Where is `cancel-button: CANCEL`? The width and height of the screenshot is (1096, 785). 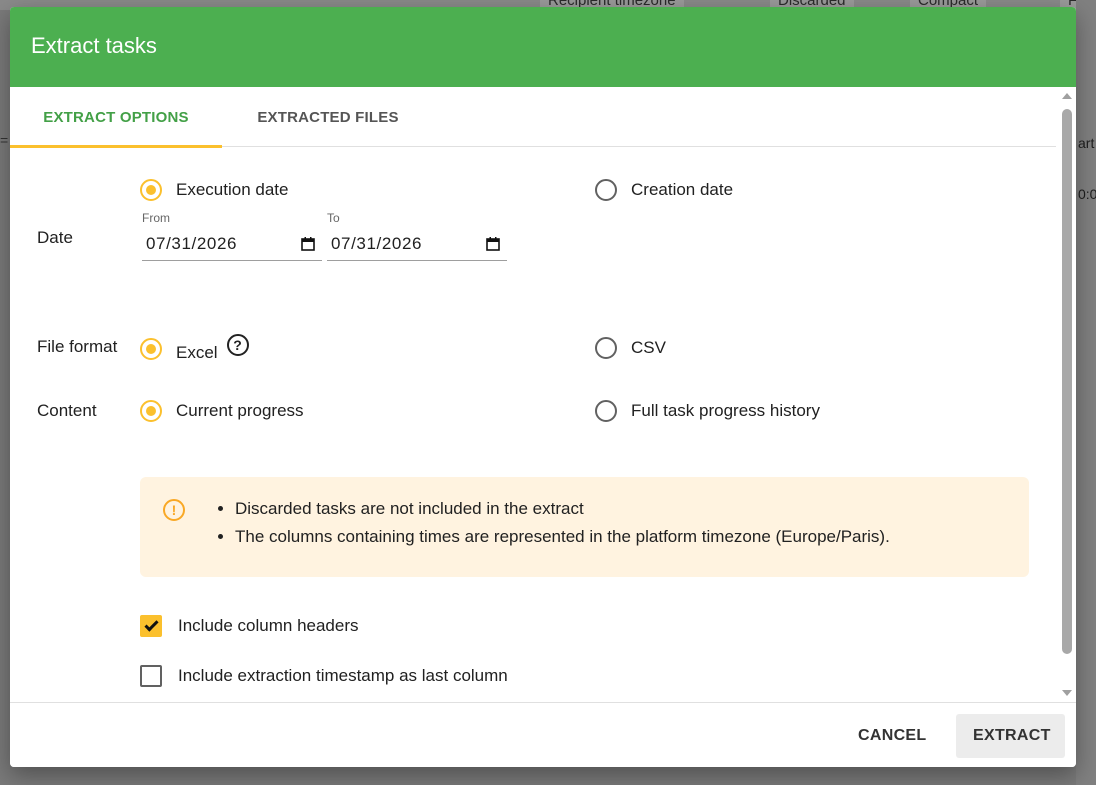 cancel-button: CANCEL is located at coordinates (892, 736).